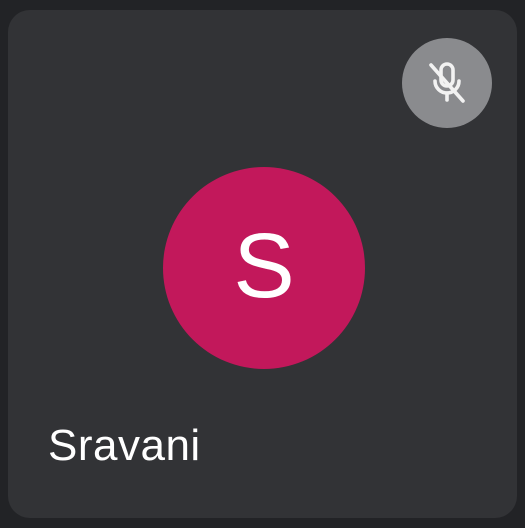 This screenshot has height=528, width=525. I want to click on avatar-initial: S, so click(264, 266).